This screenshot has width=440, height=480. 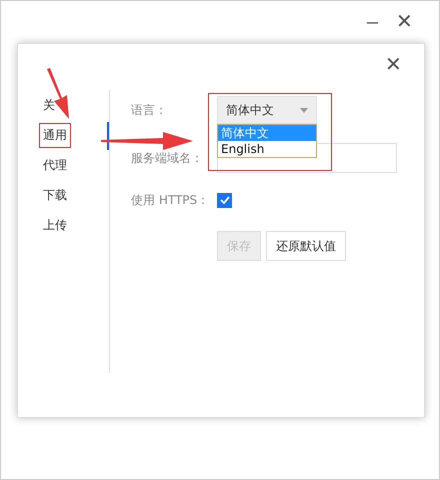 What do you see at coordinates (224, 200) in the screenshot?
I see `checkbox` at bounding box center [224, 200].